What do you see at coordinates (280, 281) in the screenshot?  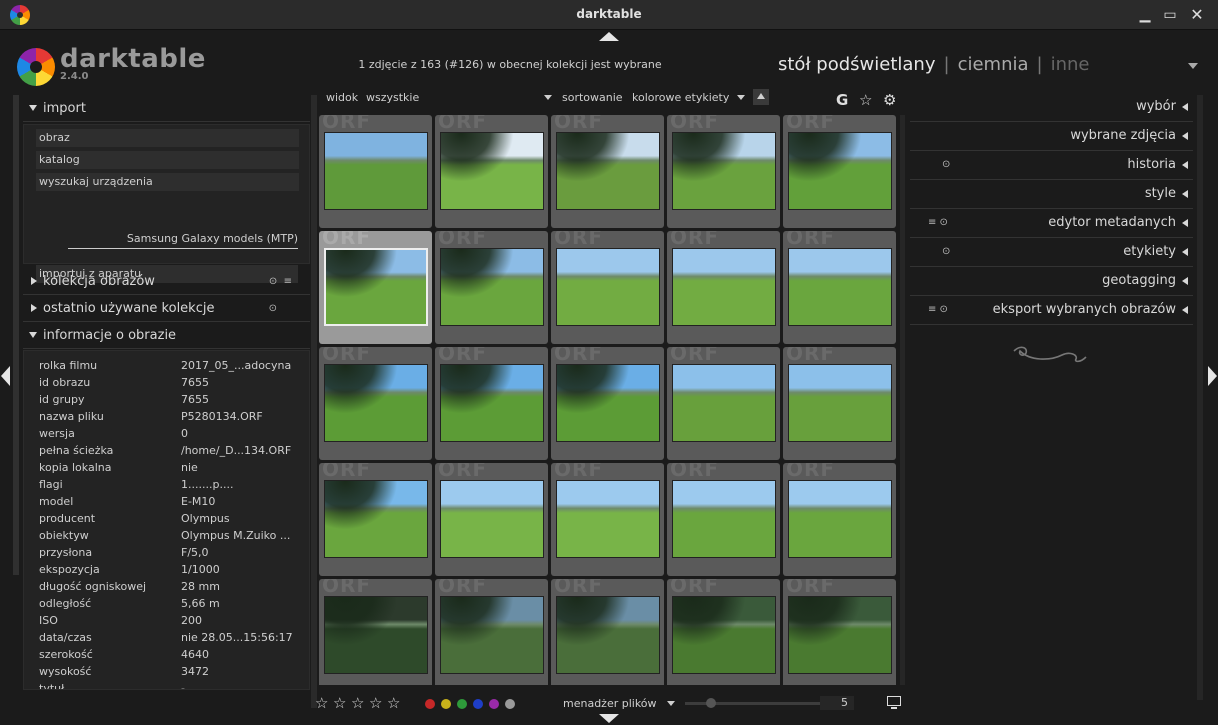 I see `reset-and-presets-icon: ⊙ ≡` at bounding box center [280, 281].